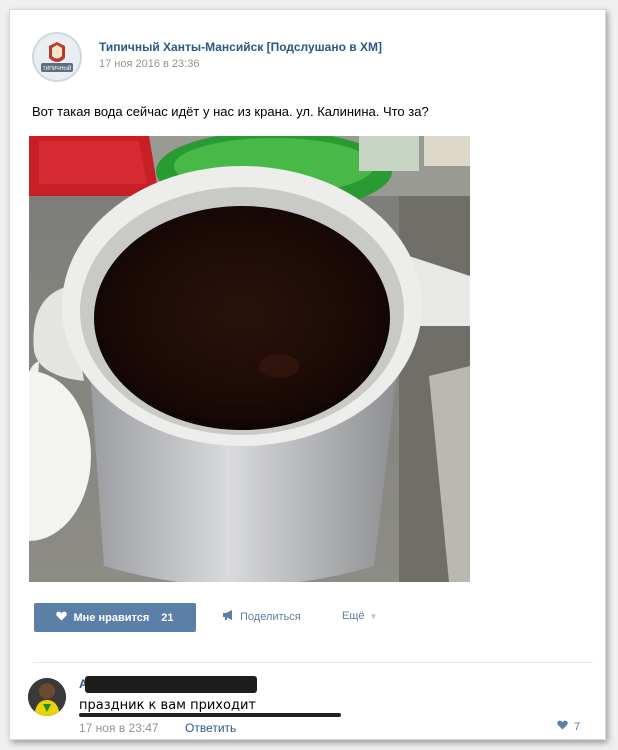  Describe the element at coordinates (577, 726) in the screenshot. I see `comment-like-count: 7` at that location.